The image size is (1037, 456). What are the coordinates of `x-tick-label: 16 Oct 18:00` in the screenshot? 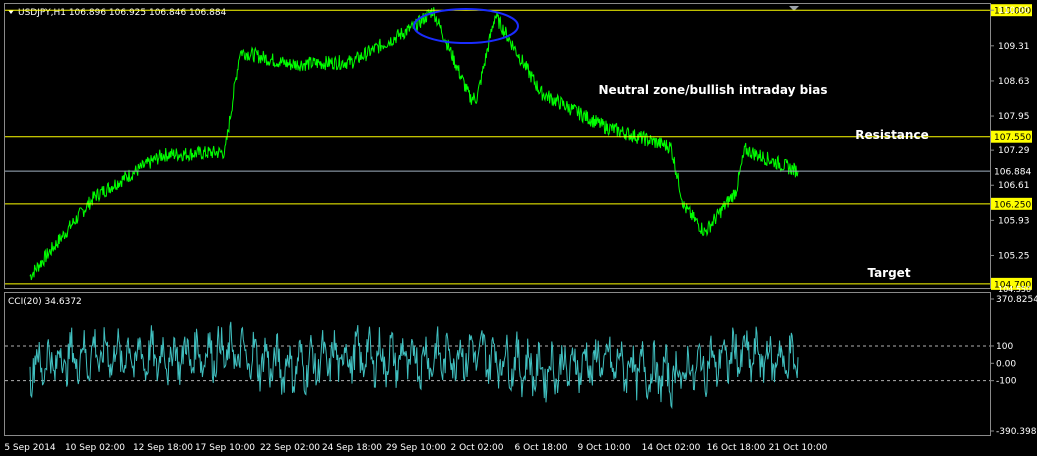 It's located at (736, 448).